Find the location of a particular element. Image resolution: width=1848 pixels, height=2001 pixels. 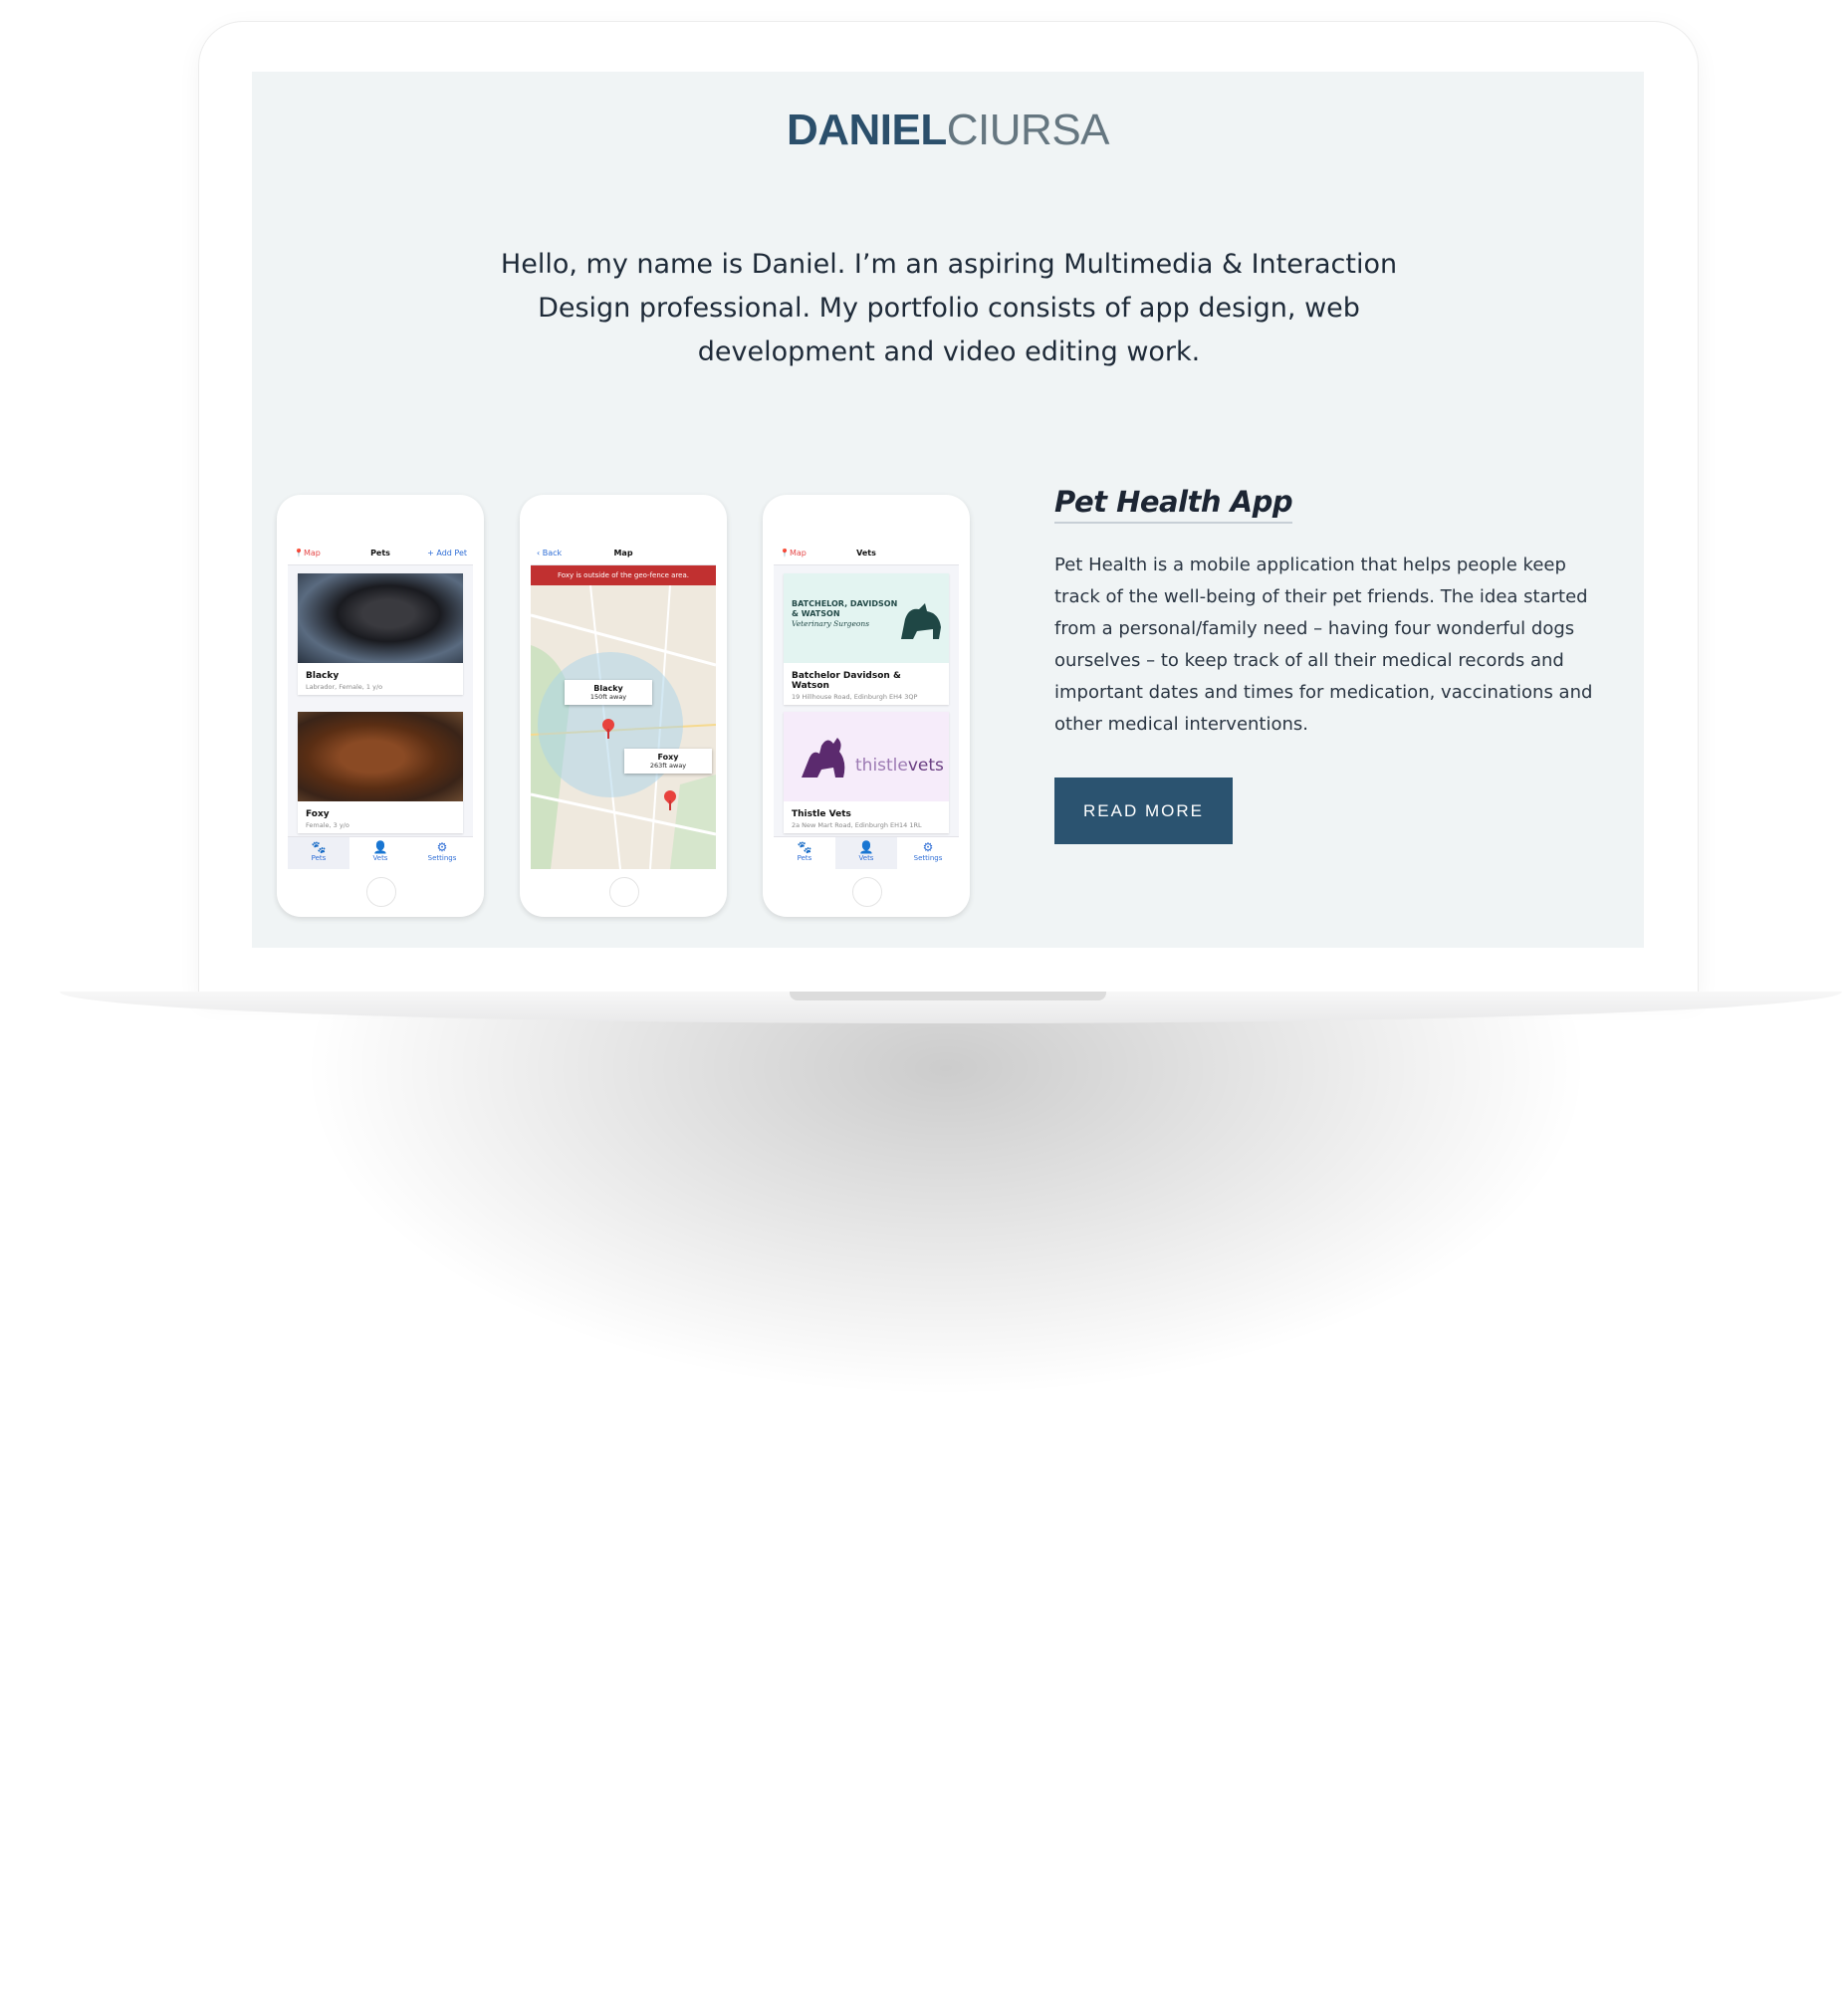

site-logo: DANIELCIURSA is located at coordinates (948, 130).